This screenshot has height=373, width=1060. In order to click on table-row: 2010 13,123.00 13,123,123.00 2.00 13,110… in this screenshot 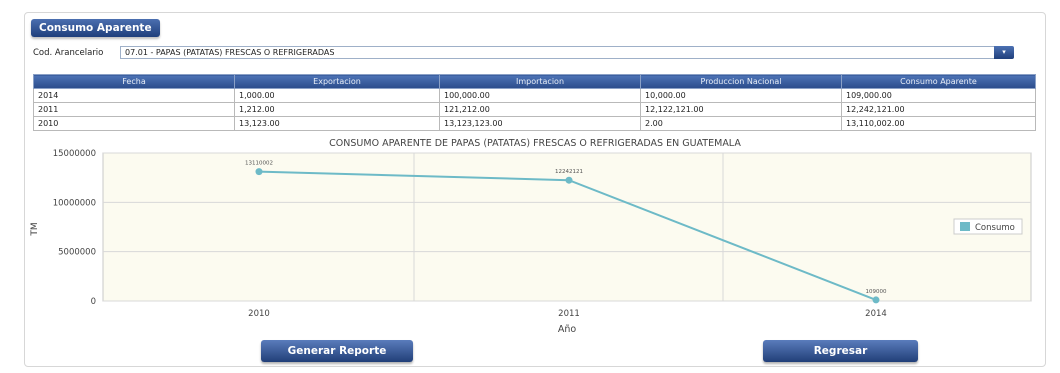, I will do `click(534, 123)`.